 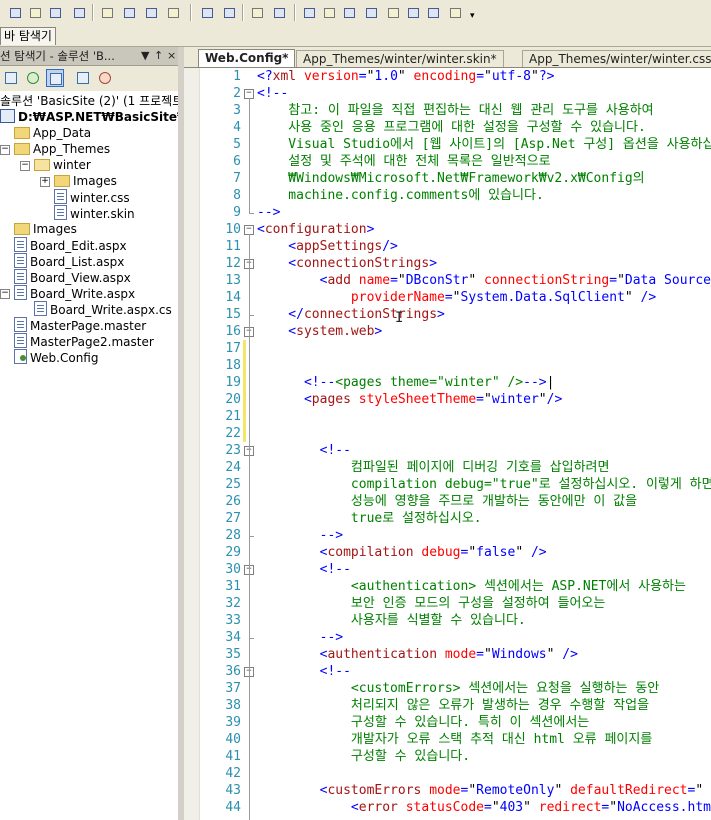 What do you see at coordinates (347, 263) in the screenshot?
I see `code-line: <connectionStrings>` at bounding box center [347, 263].